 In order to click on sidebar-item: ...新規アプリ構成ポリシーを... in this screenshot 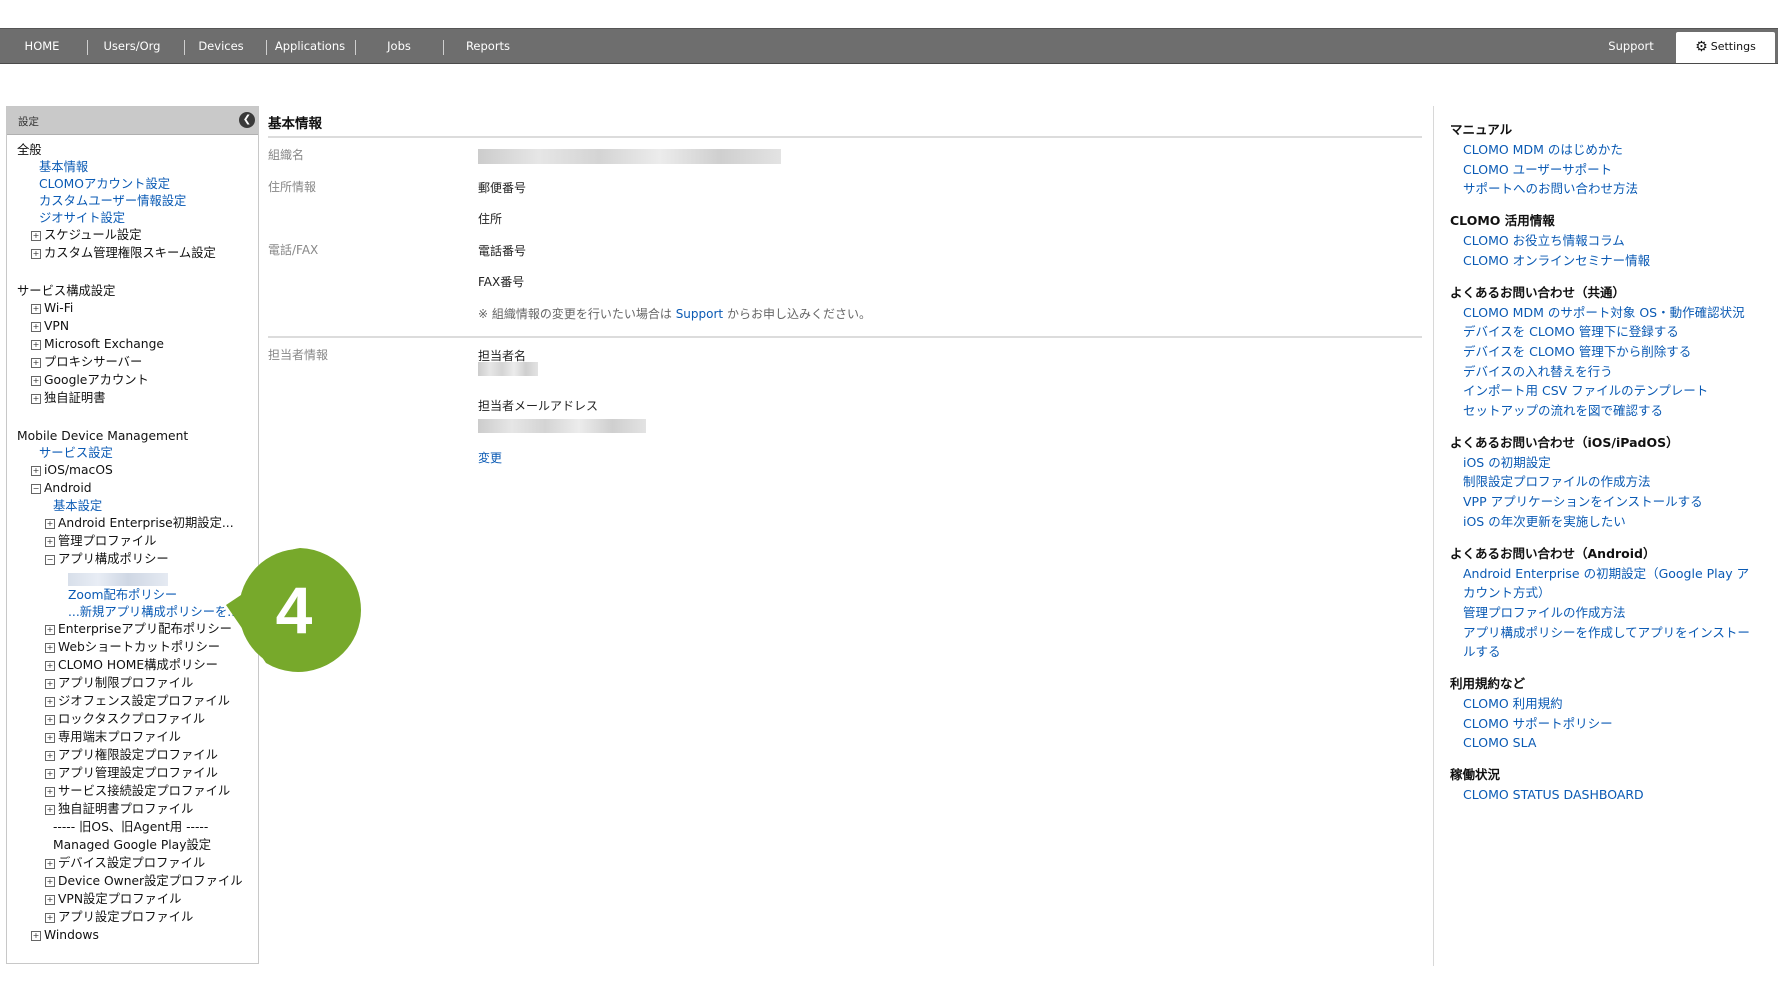, I will do `click(153, 612)`.